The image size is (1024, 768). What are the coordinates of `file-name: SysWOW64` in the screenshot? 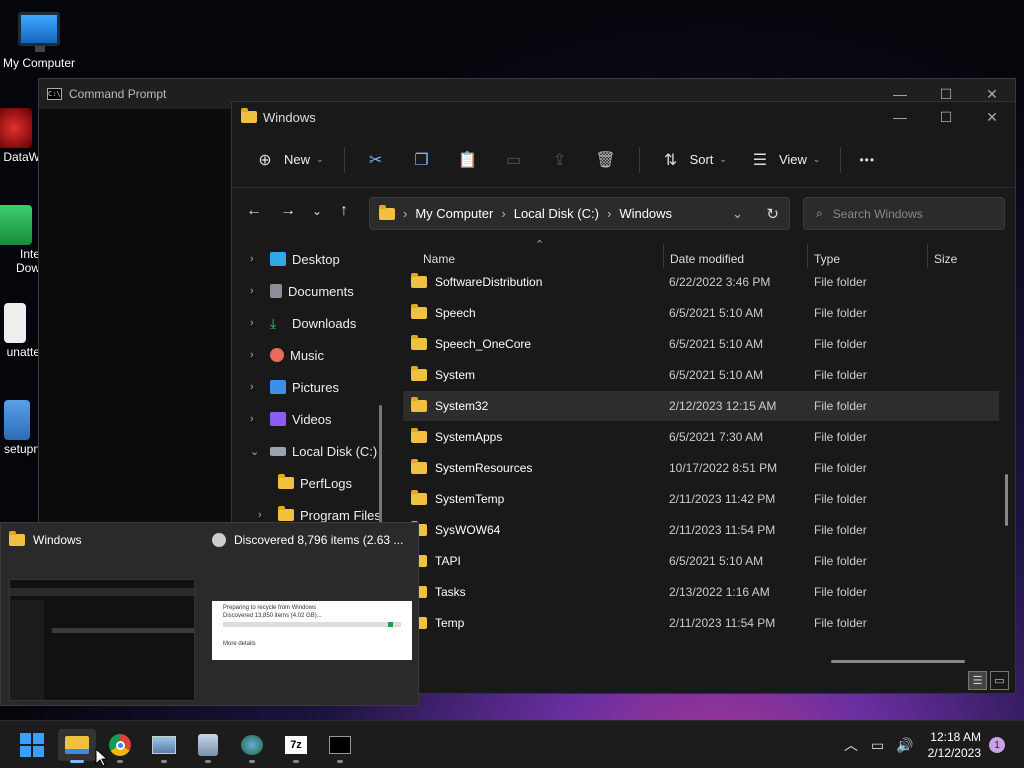 It's located at (468, 530).